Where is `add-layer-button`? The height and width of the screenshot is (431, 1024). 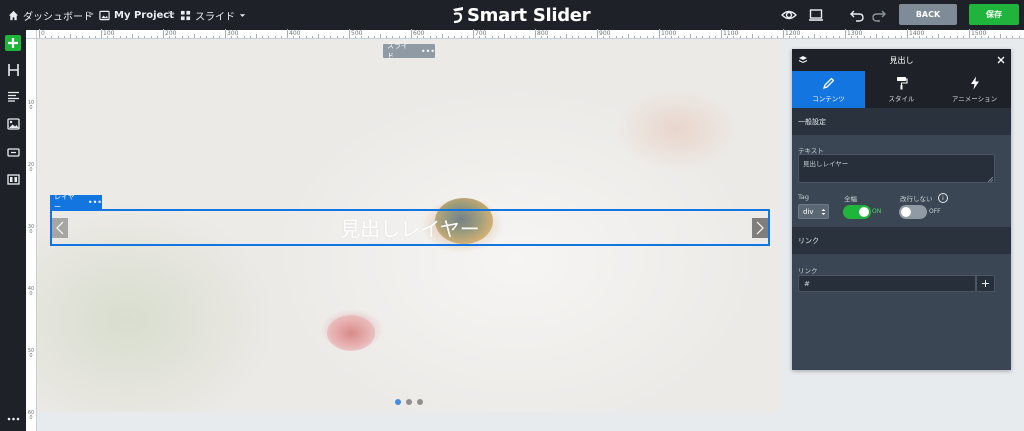 add-layer-button is located at coordinates (13, 43).